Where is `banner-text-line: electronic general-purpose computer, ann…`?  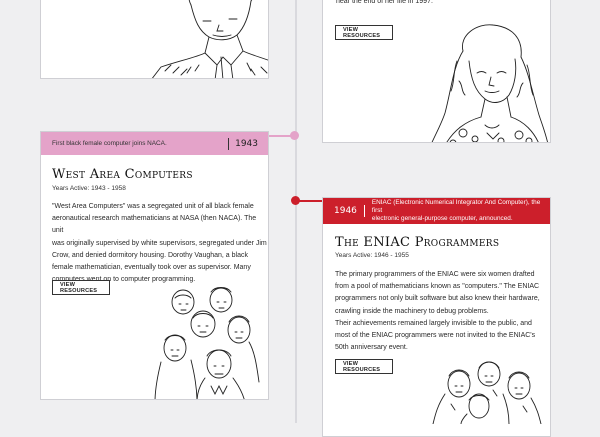 banner-text-line: electronic general-purpose computer, ann… is located at coordinates (442, 218).